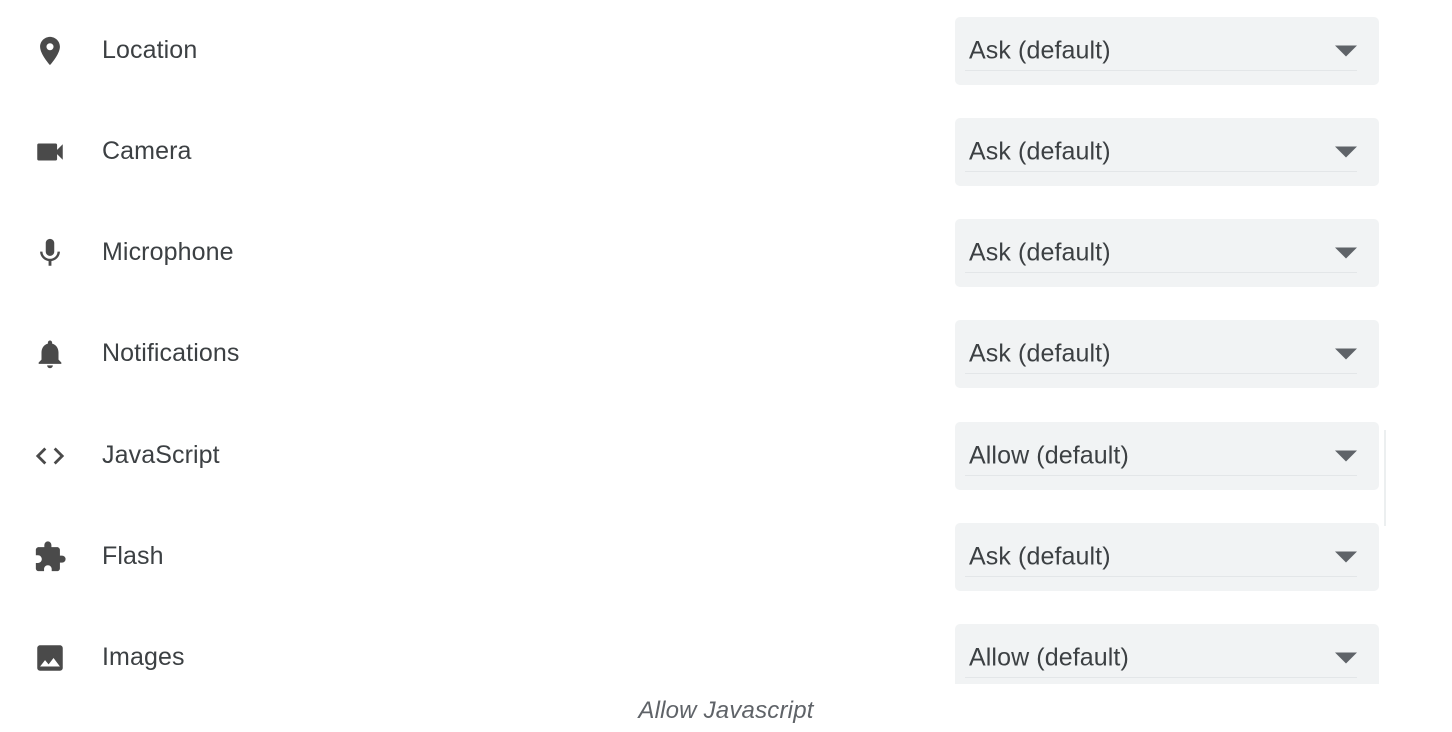 The image size is (1452, 732). Describe the element at coordinates (50, 658) in the screenshot. I see `image-photo-icon` at that location.